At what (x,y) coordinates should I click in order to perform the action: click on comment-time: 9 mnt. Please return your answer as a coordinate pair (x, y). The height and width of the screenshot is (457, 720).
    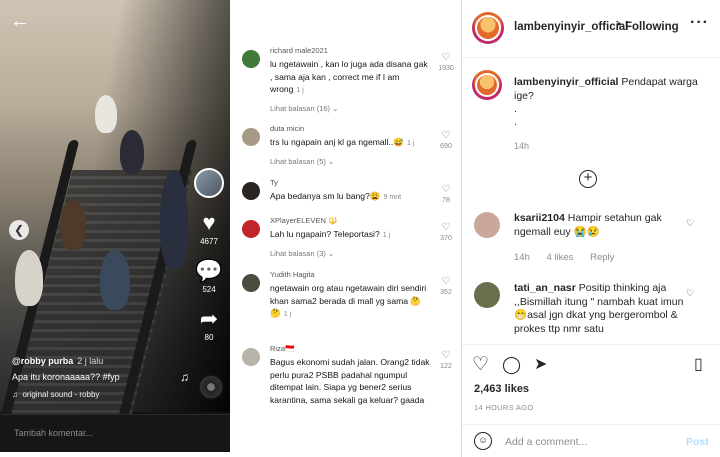
    Looking at the image, I should click on (392, 197).